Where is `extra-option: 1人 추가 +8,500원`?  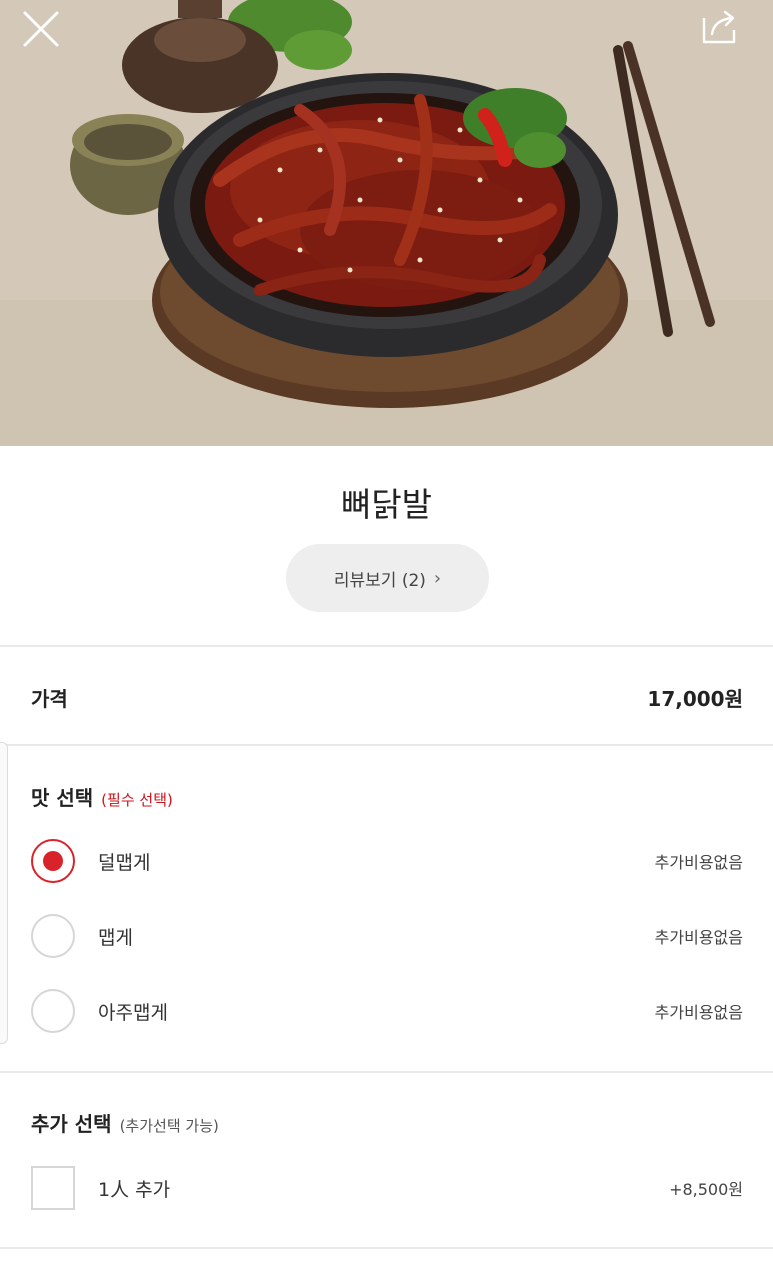
extra-option: 1人 추가 +8,500원 is located at coordinates (386, 1188).